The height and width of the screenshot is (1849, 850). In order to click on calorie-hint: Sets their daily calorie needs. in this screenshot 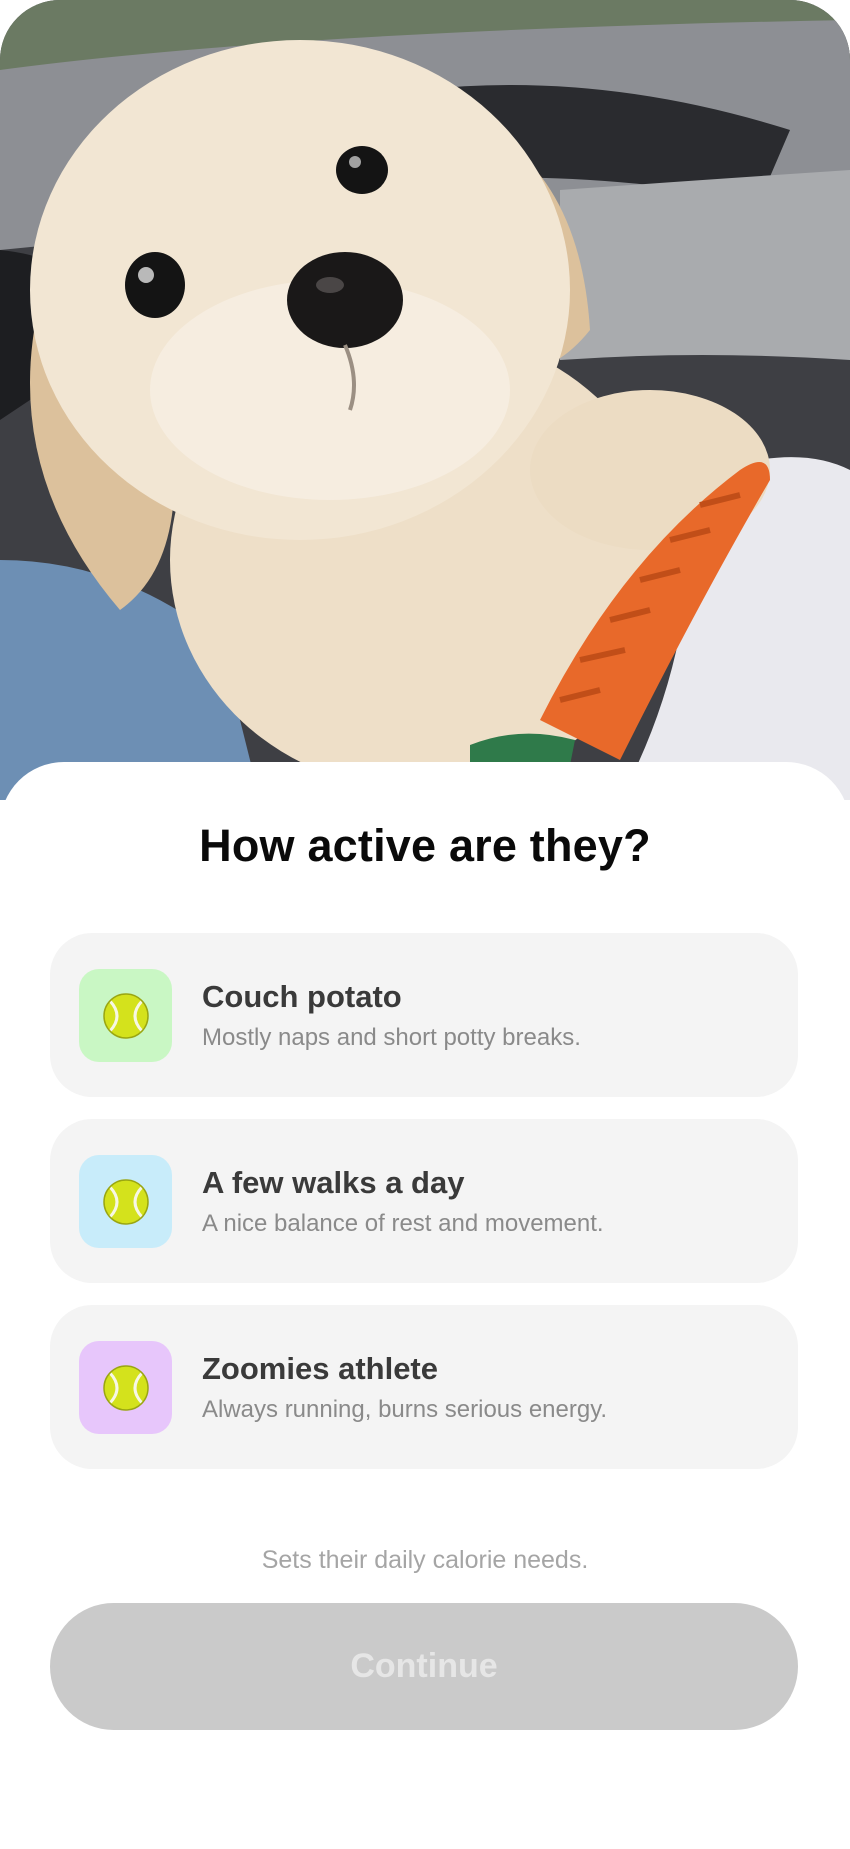, I will do `click(425, 1560)`.